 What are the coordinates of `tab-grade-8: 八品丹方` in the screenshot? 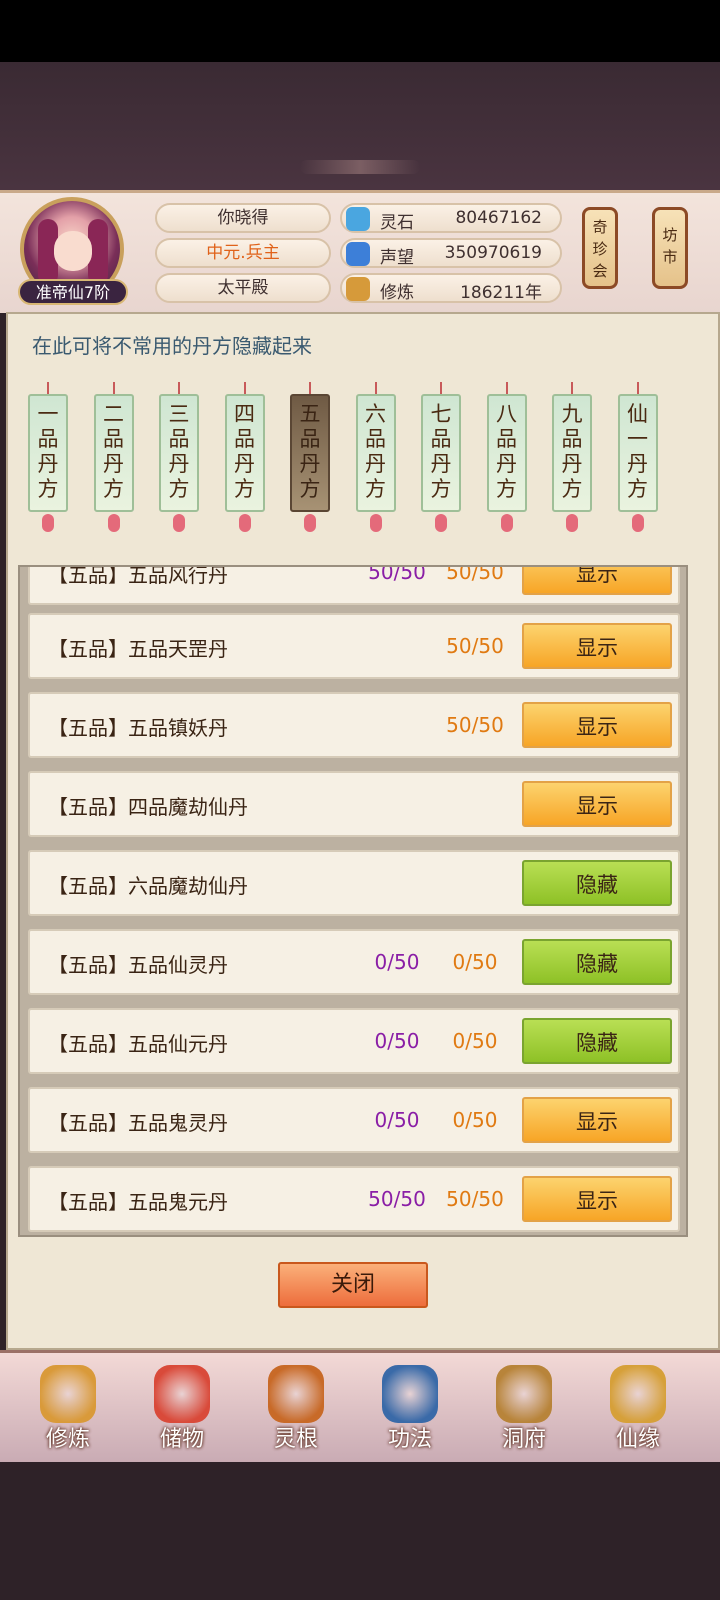 It's located at (506, 457).